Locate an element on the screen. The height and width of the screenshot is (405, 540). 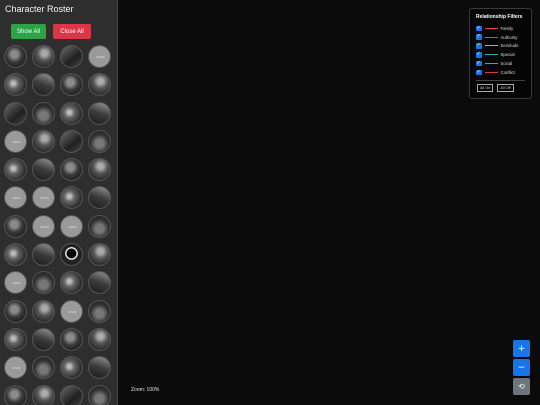
zoom-level-label: Zoom: 100% is located at coordinates (145, 390).